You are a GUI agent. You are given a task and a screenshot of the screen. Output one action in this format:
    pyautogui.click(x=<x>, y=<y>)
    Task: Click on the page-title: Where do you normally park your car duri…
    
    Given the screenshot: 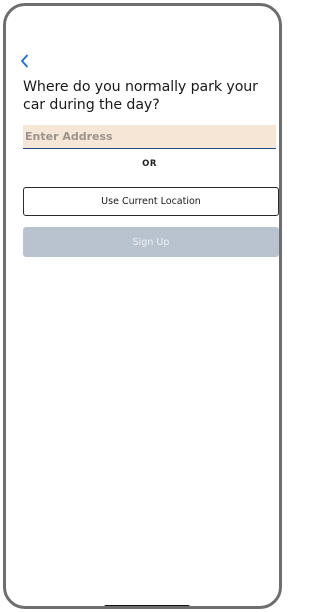 What is the action you would take?
    pyautogui.click(x=140, y=96)
    